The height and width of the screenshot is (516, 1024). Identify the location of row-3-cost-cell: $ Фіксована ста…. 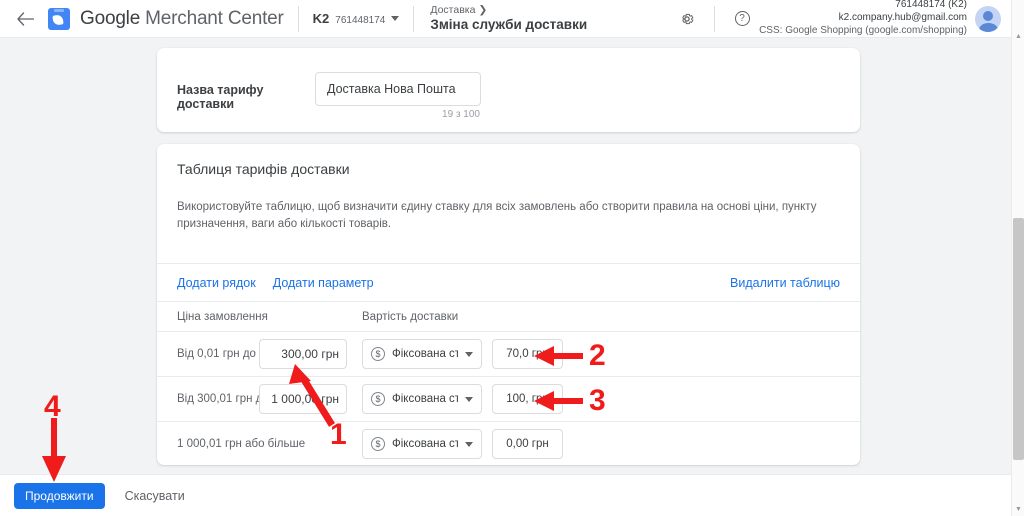
(462, 444).